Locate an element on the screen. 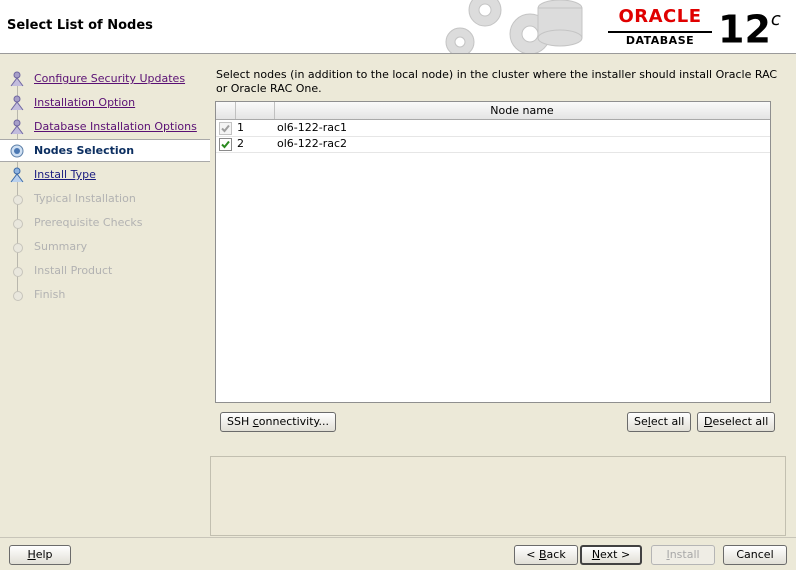  step-label: Configure Security Updates is located at coordinates (110, 78).